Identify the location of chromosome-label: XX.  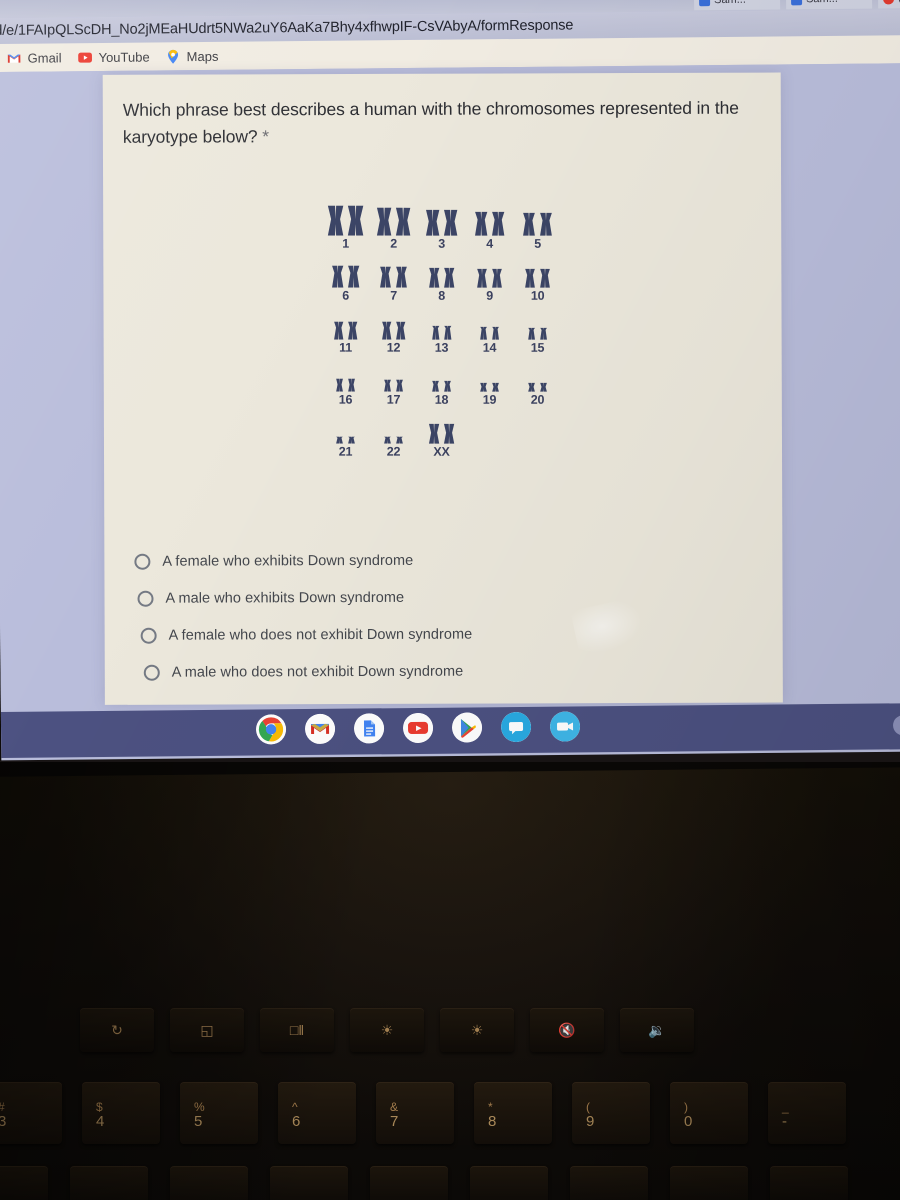
(441, 451).